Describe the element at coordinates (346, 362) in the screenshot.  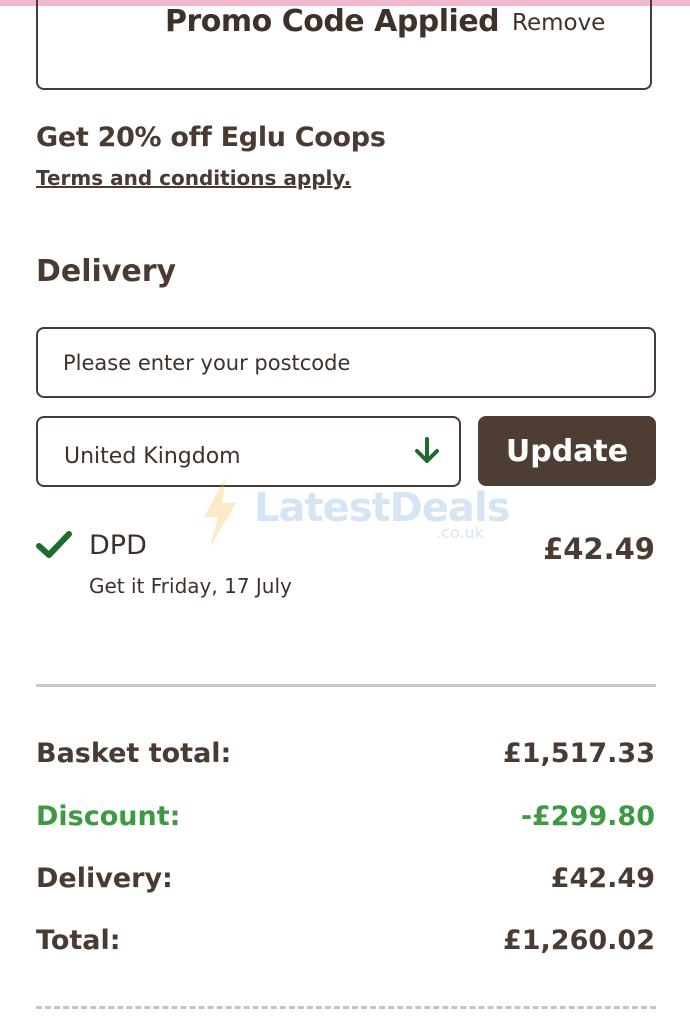
I see `postcode-input` at that location.